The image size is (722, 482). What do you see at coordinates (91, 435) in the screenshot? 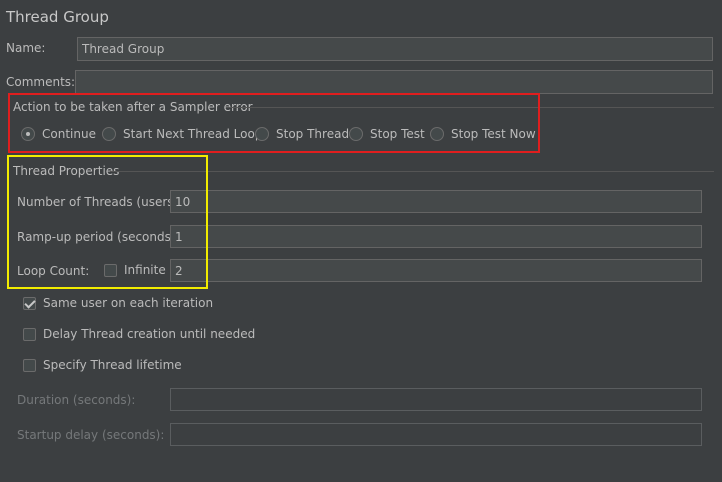
I see `startup-delay-label: Startup delay (seconds):` at bounding box center [91, 435].